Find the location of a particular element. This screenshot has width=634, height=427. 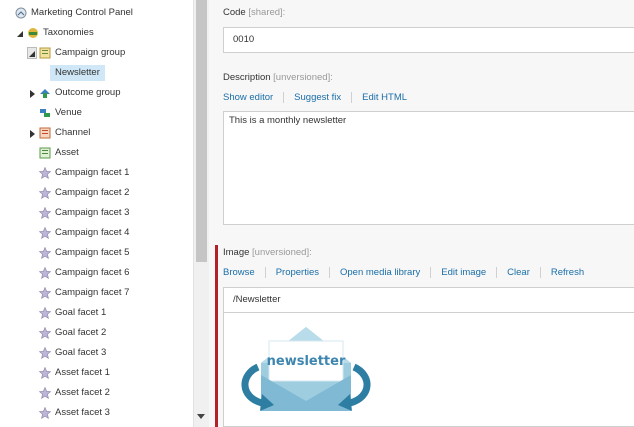

tree-scrollbar is located at coordinates (201, 213).